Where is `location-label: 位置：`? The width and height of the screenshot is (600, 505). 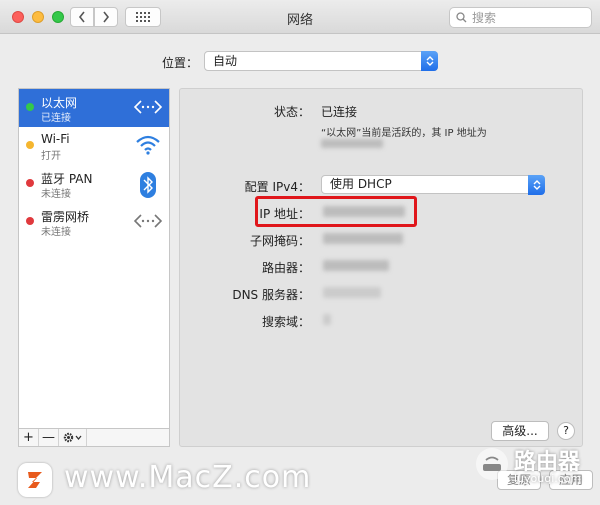 location-label: 位置： is located at coordinates (180, 63).